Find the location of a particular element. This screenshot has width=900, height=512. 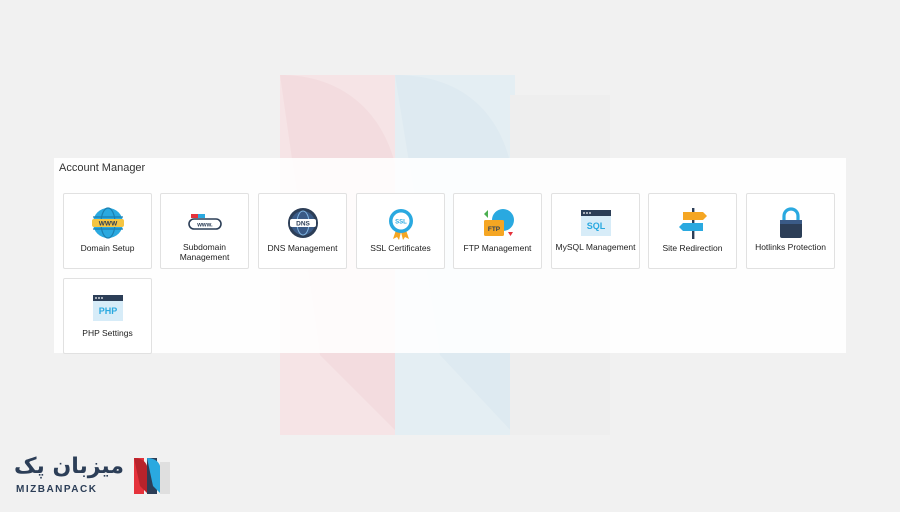

svg-text: SSL is located at coordinates (401, 223).